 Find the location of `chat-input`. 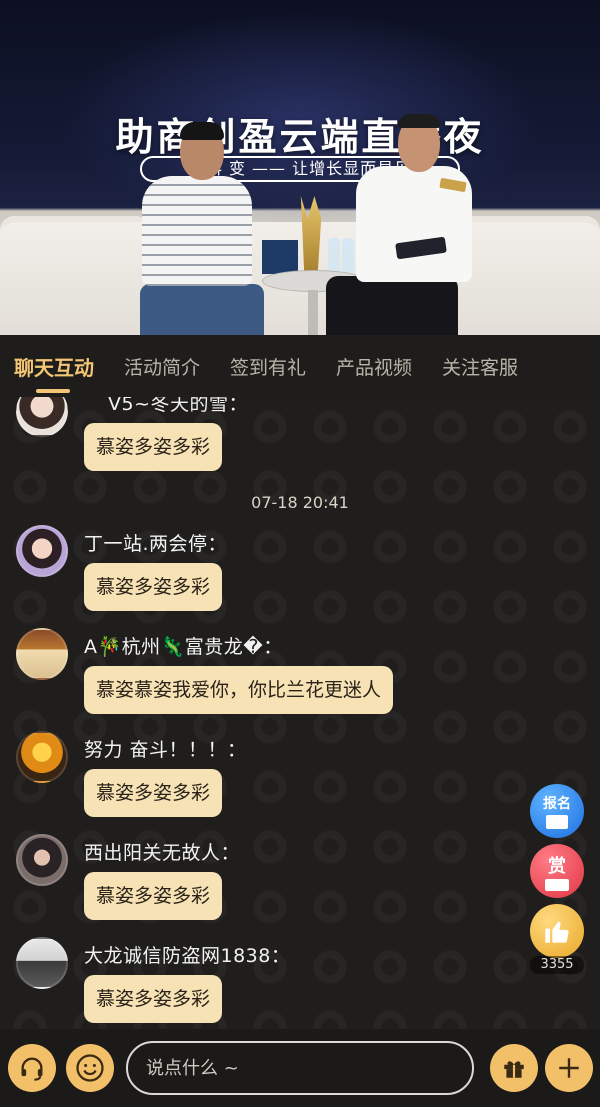

chat-input is located at coordinates (300, 1068).